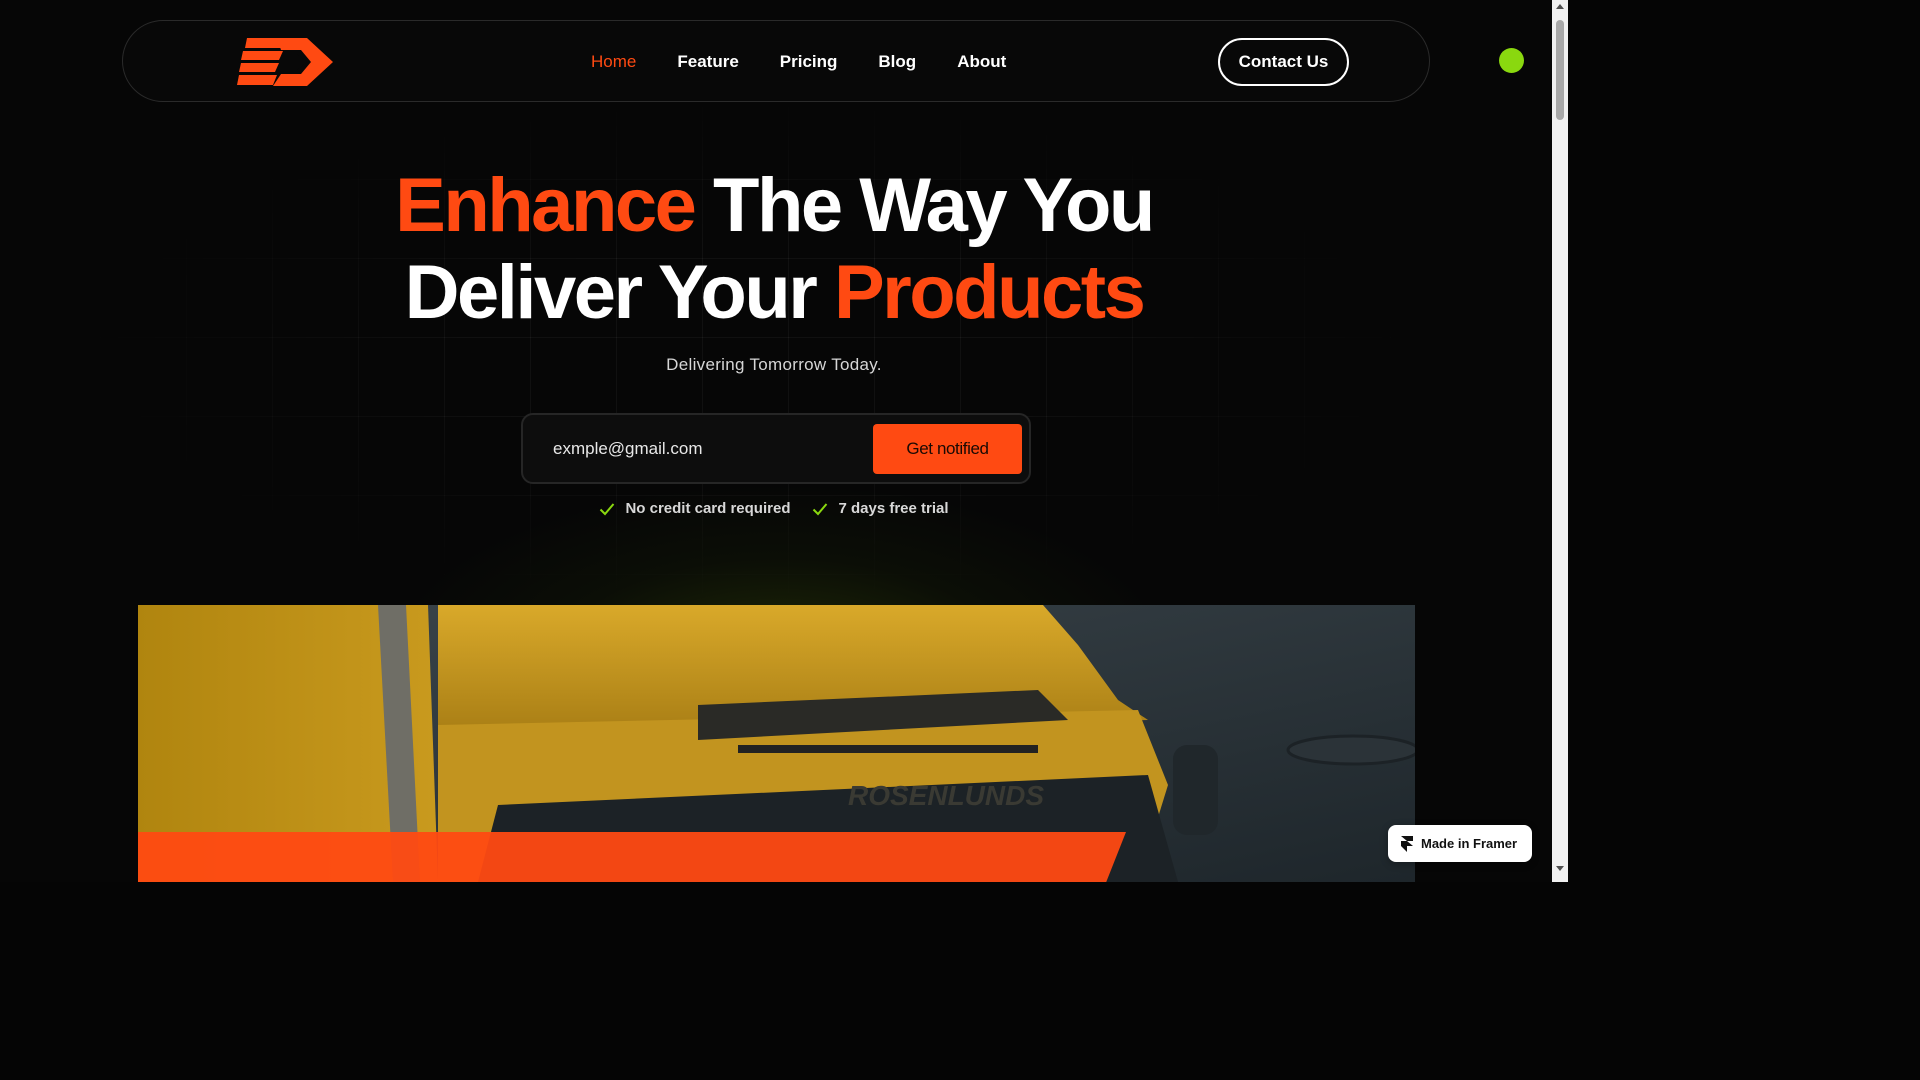 This screenshot has height=1080, width=1920. What do you see at coordinates (981, 62) in the screenshot?
I see `nav-link-about: About` at bounding box center [981, 62].